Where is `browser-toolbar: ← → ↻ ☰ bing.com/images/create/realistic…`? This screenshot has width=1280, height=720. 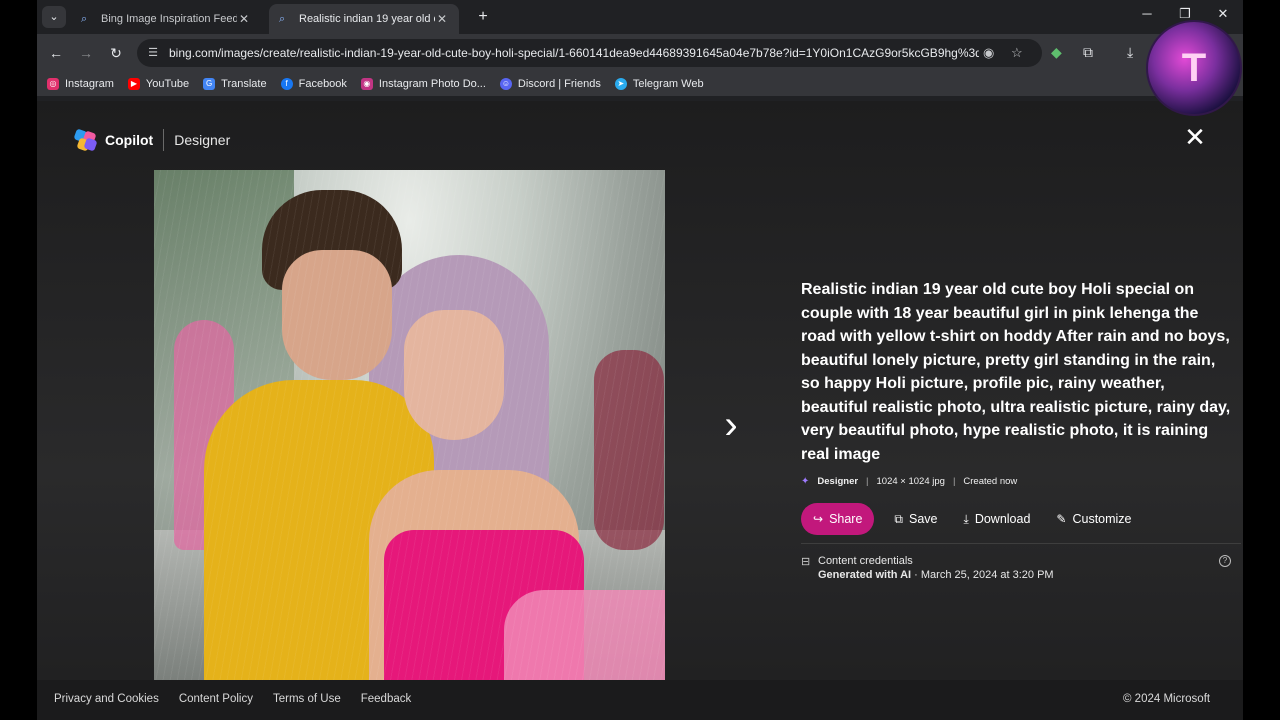 browser-toolbar: ← → ↻ ☰ bing.com/images/create/realistic… is located at coordinates (640, 53).